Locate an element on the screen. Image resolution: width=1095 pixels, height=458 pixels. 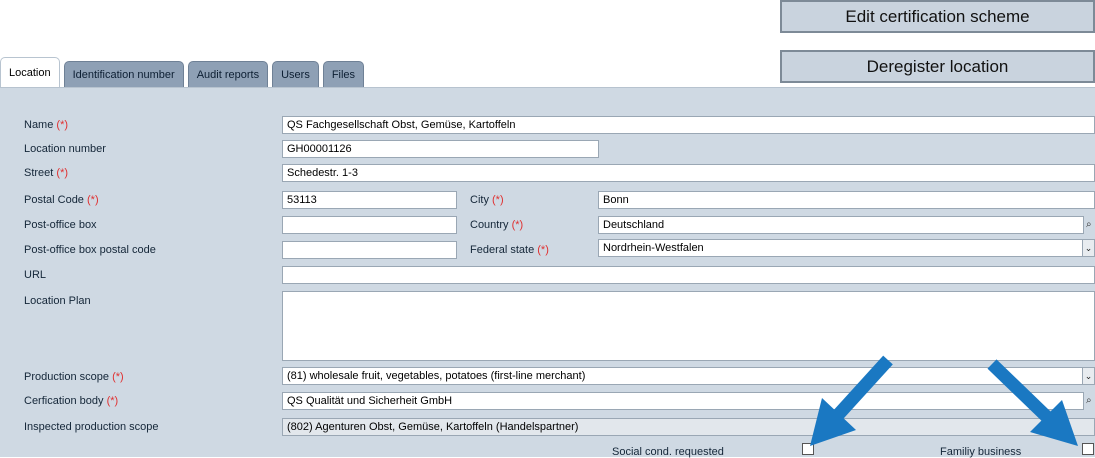
arrow-down-right-icon is located at coordinates (1032, 402).